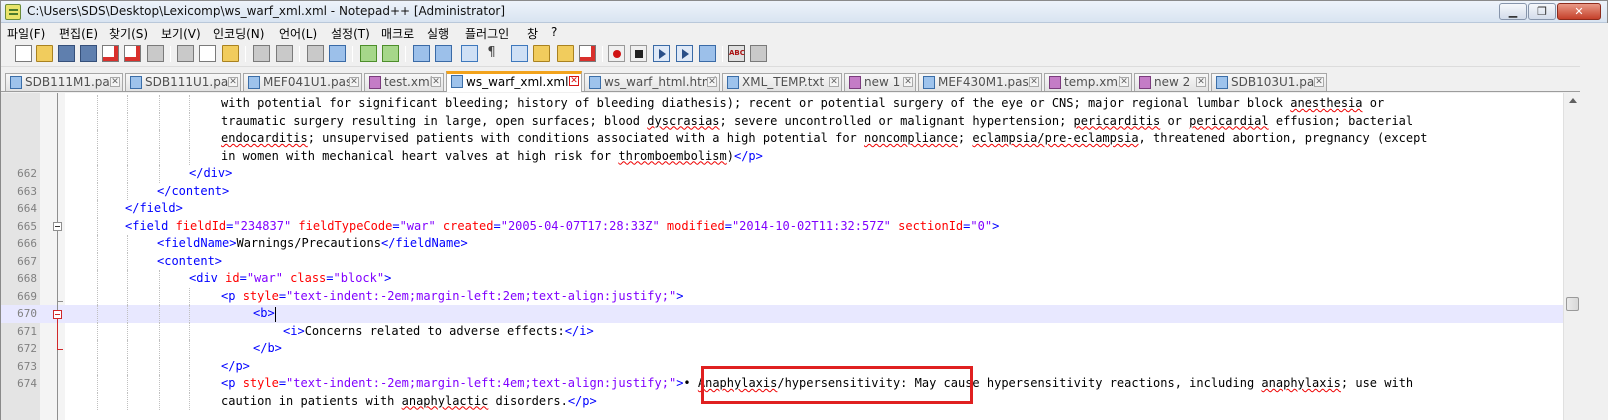 This screenshot has width=1608, height=420. What do you see at coordinates (758, 53) in the screenshot?
I see `plugin-icon` at bounding box center [758, 53].